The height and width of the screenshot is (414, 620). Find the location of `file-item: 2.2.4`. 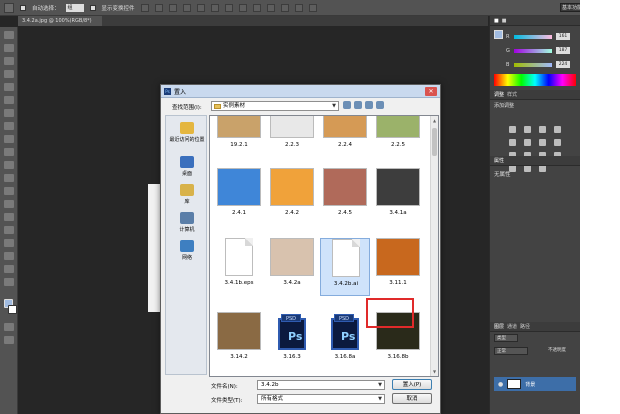

file-item: 2.2.4 is located at coordinates (345, 137).